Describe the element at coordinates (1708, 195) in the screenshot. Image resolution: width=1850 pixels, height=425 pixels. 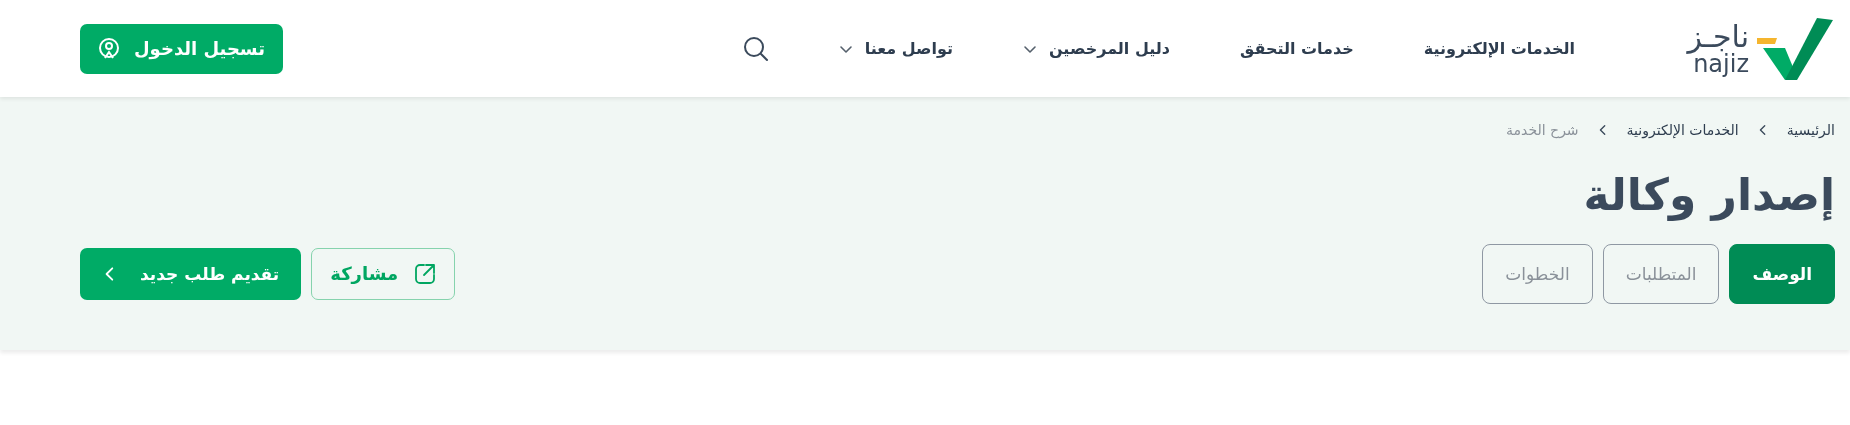
I see `page-title: إصدار وكالة` at that location.